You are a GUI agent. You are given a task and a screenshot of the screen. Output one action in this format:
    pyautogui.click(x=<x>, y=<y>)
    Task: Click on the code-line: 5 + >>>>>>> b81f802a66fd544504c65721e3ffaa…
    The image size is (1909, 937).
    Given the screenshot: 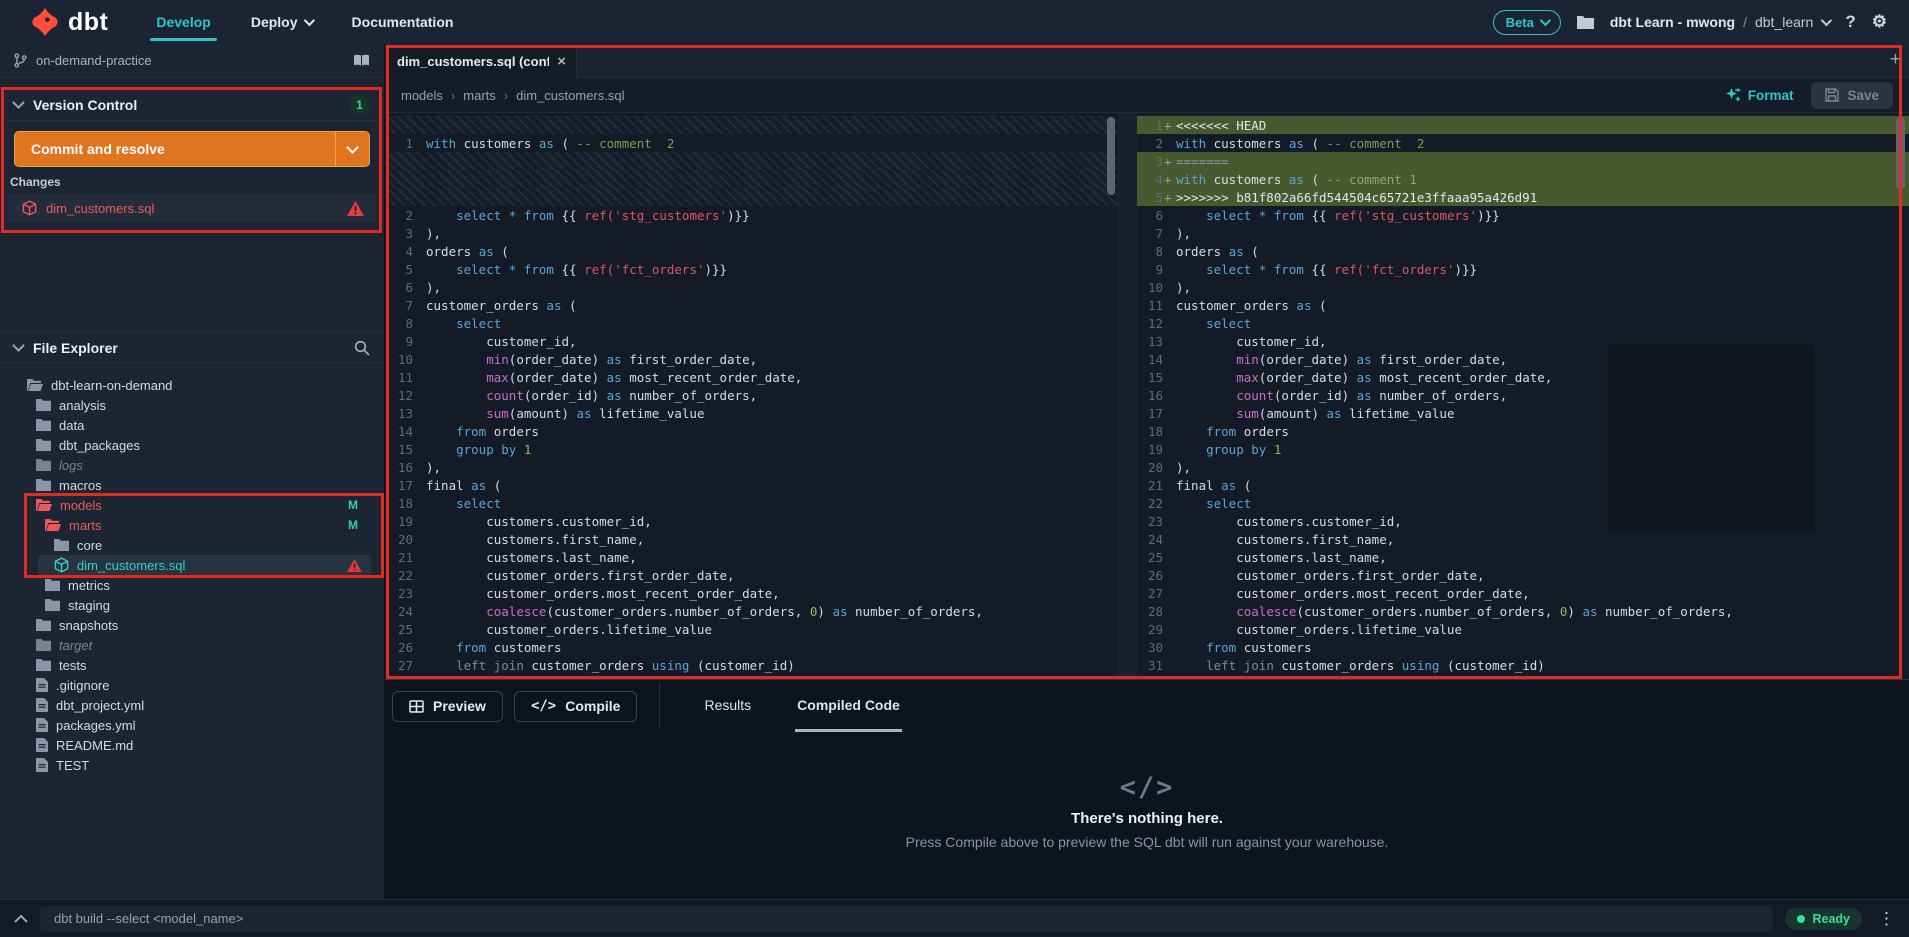 What is the action you would take?
    pyautogui.click(x=1523, y=197)
    